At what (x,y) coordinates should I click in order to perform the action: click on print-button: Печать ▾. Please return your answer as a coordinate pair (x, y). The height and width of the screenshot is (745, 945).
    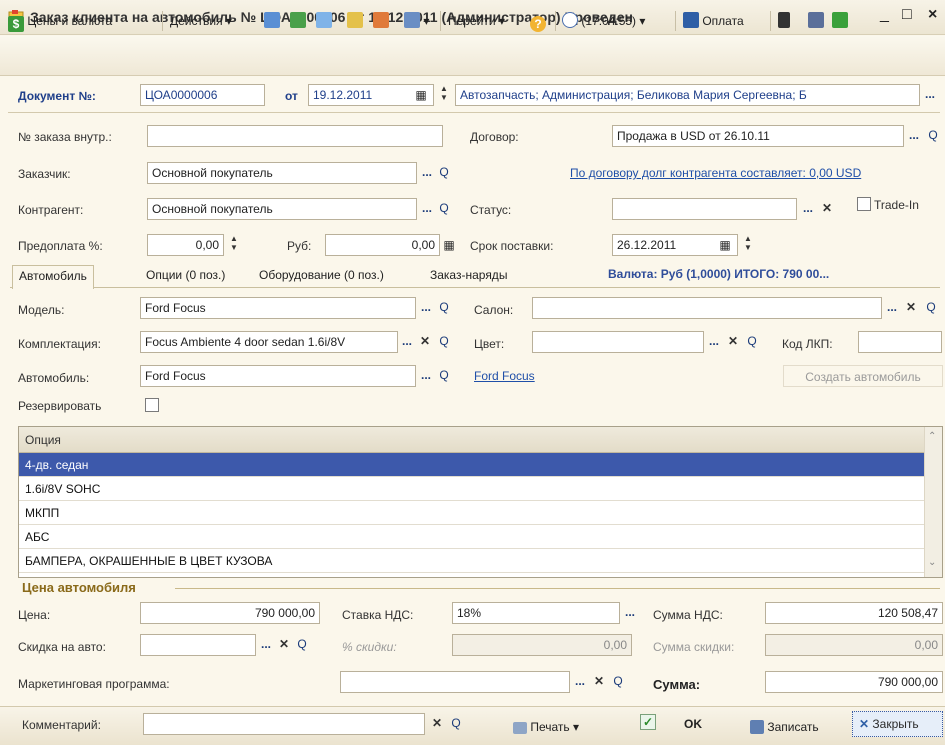
    Looking at the image, I should click on (546, 727).